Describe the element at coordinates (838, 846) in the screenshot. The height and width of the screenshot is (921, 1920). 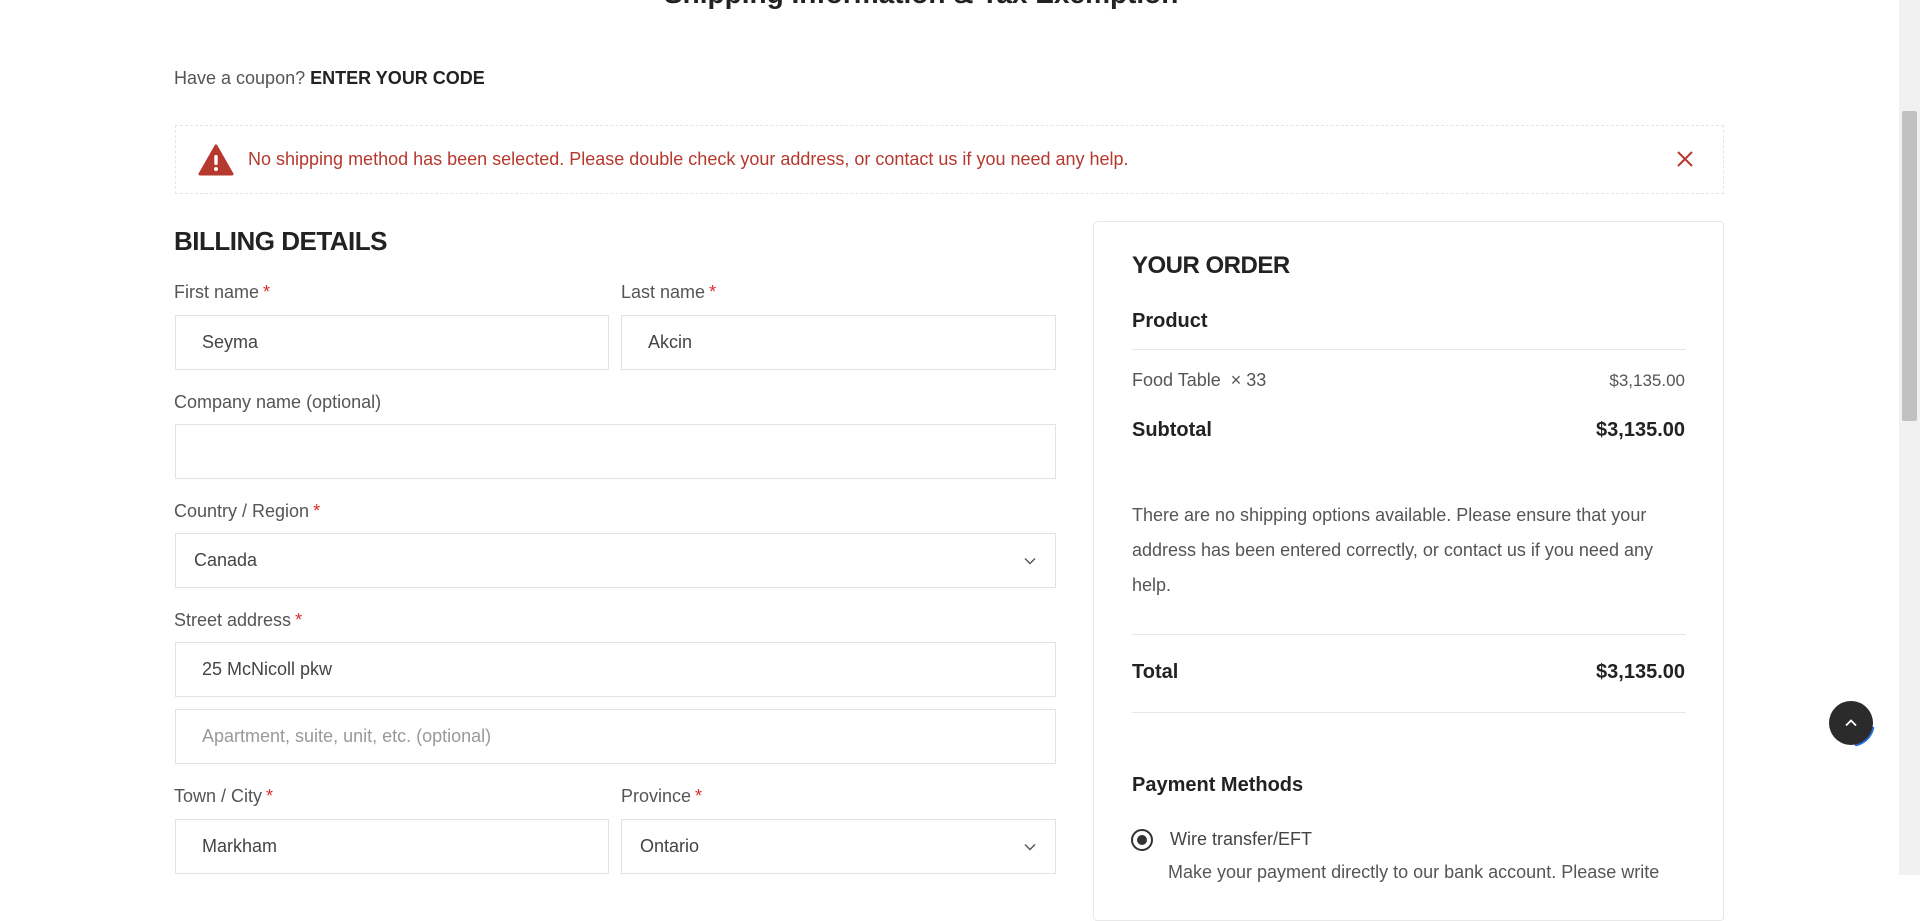
I see `province-select: Ontario` at that location.